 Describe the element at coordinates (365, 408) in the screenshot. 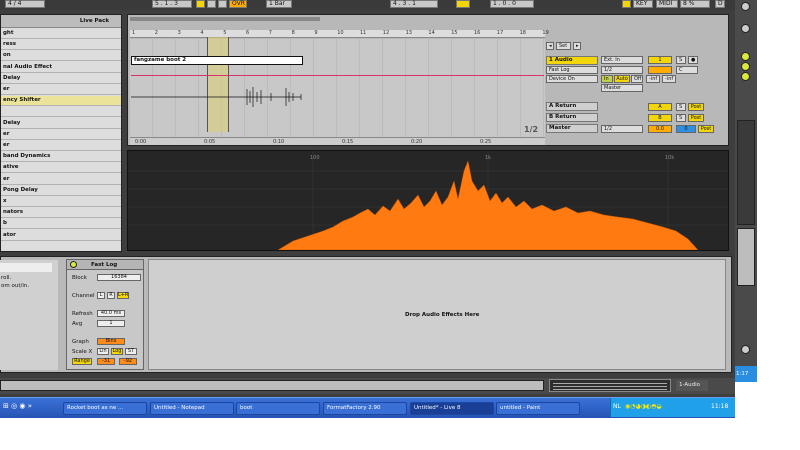

I see `taskbar-button: FormatFactory 2.90` at that location.